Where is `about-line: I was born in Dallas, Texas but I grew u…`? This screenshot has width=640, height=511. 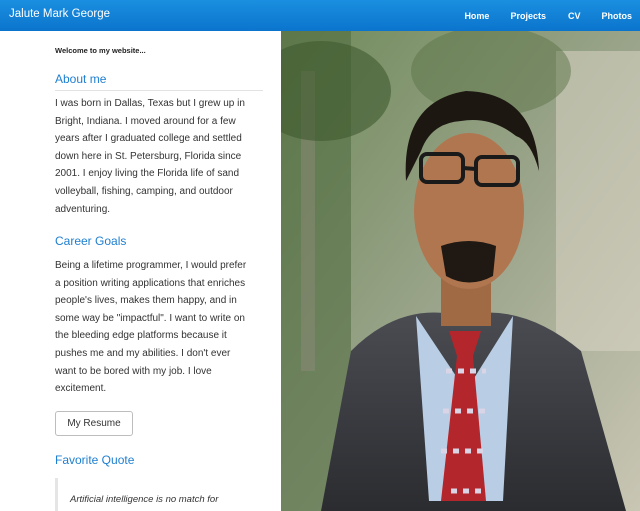
about-line: I was born in Dallas, Texas but I grew u… is located at coordinates (150, 103).